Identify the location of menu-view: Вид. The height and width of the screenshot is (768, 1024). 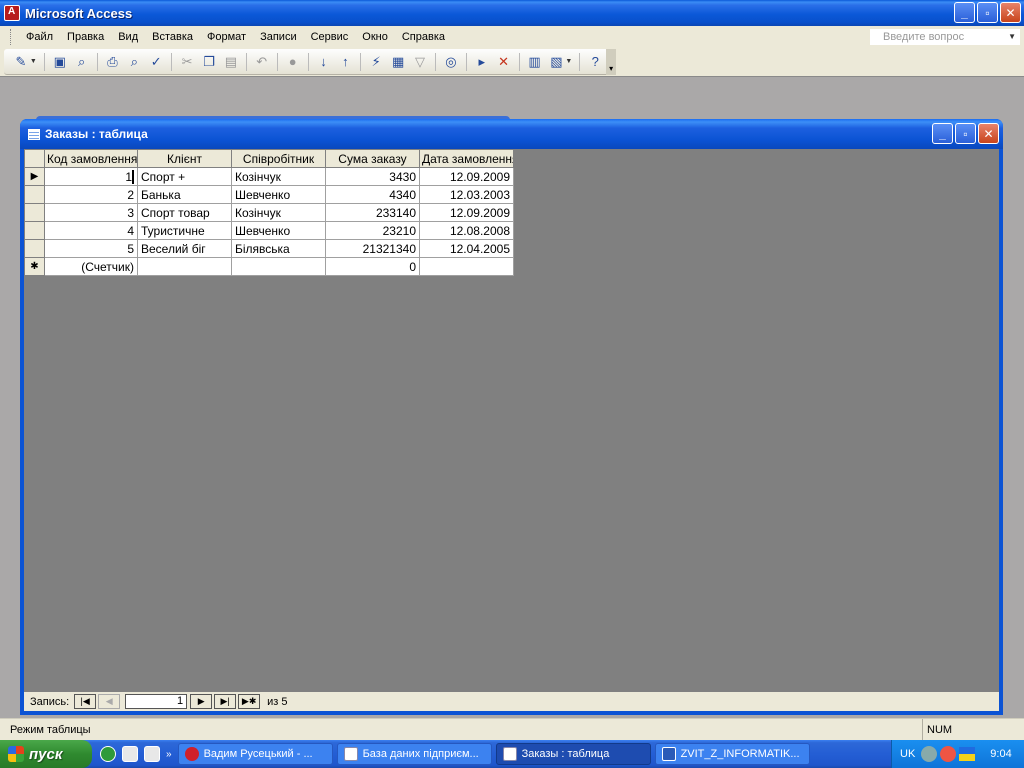
(128, 37).